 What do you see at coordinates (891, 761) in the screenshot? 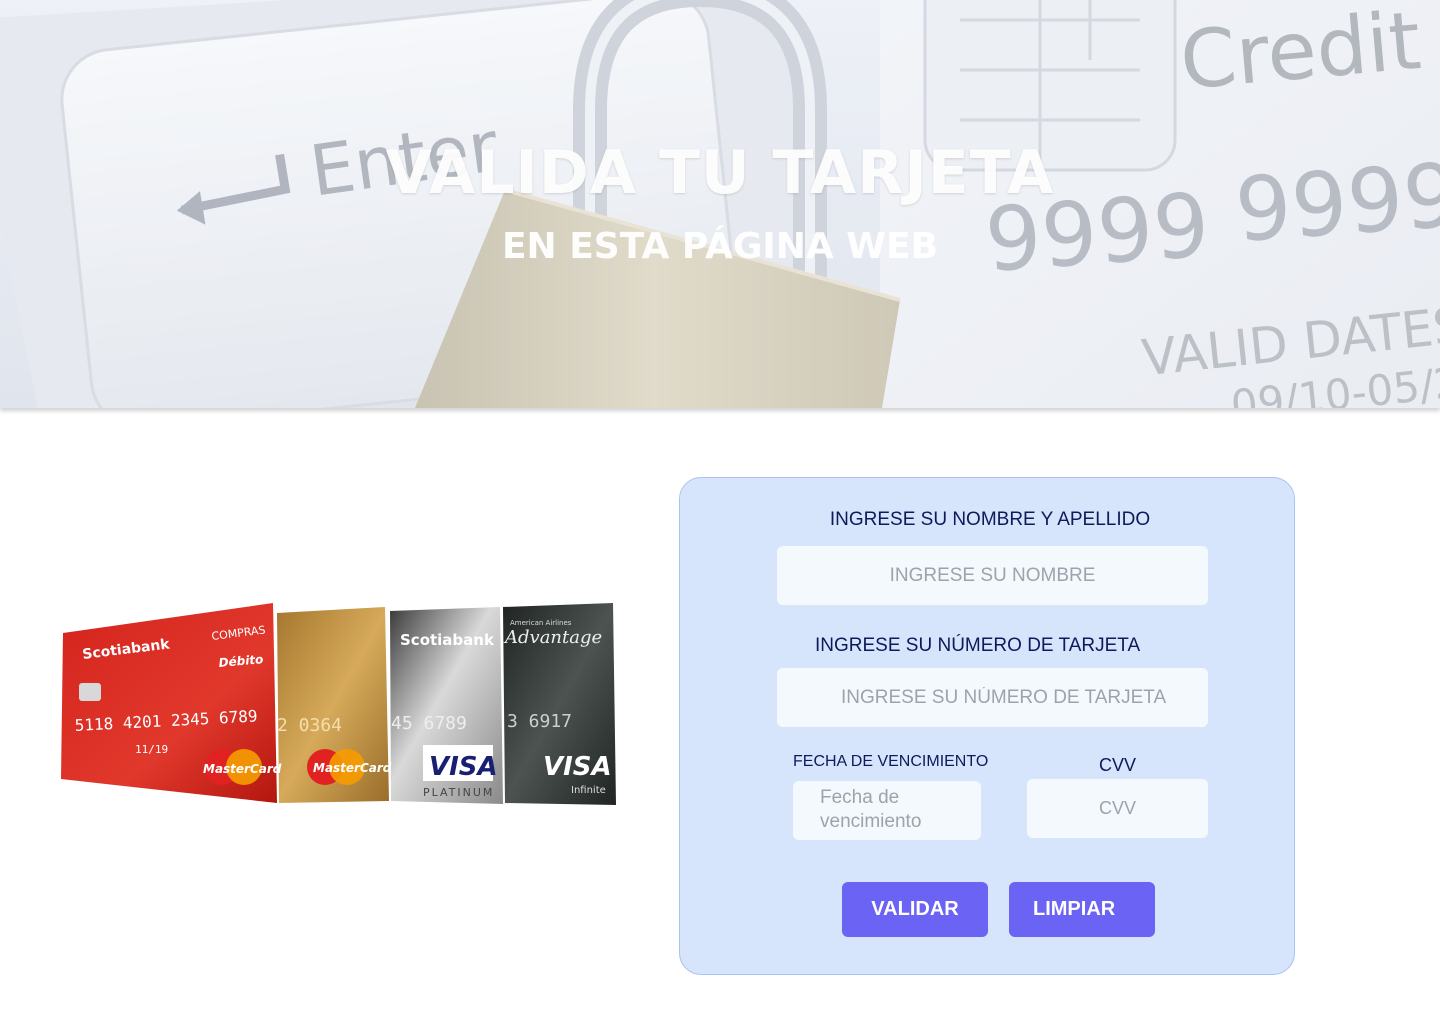
I see `expiry-label: FECHA DE VENCIMIENTO` at bounding box center [891, 761].